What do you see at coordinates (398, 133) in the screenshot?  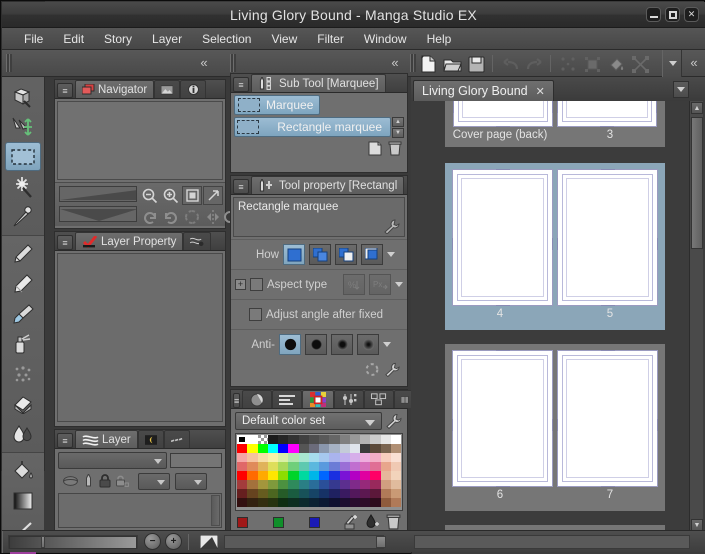 I see `sub-tool-scroll-down: ▼` at bounding box center [398, 133].